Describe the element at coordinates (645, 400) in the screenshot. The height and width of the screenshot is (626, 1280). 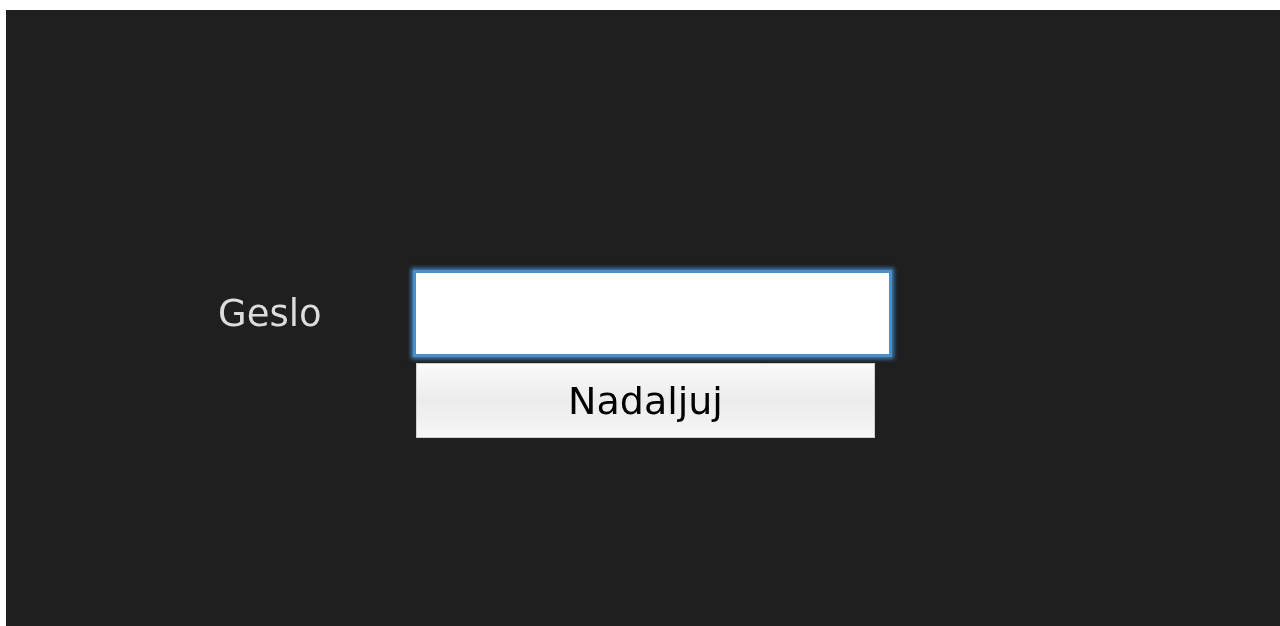
I see `continue-button: Nadaljuj` at that location.